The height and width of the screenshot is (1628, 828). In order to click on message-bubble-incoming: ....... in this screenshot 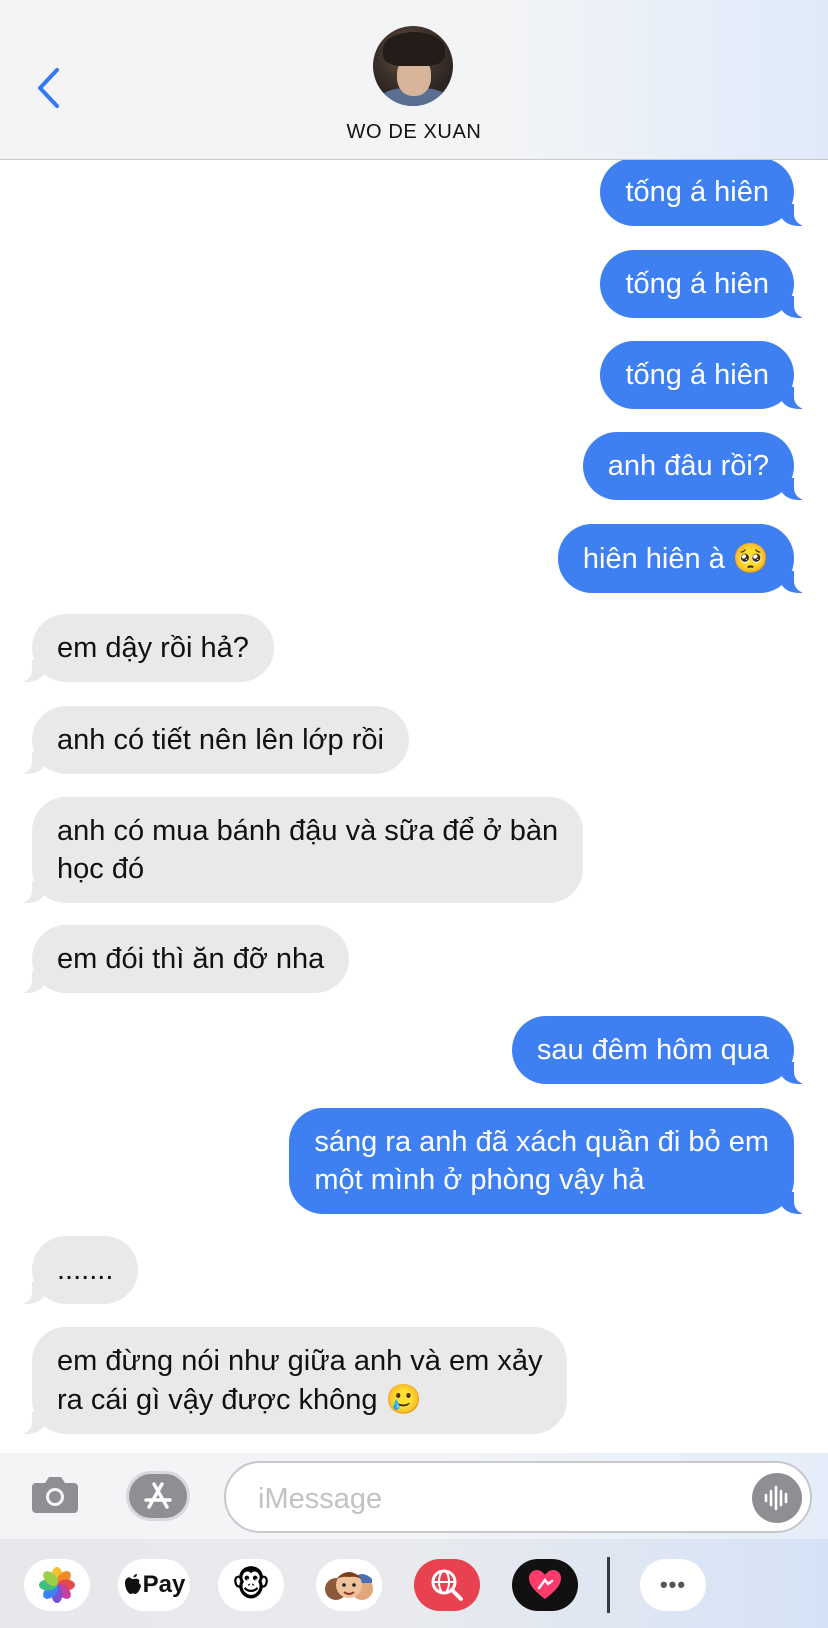, I will do `click(76, 1270)`.